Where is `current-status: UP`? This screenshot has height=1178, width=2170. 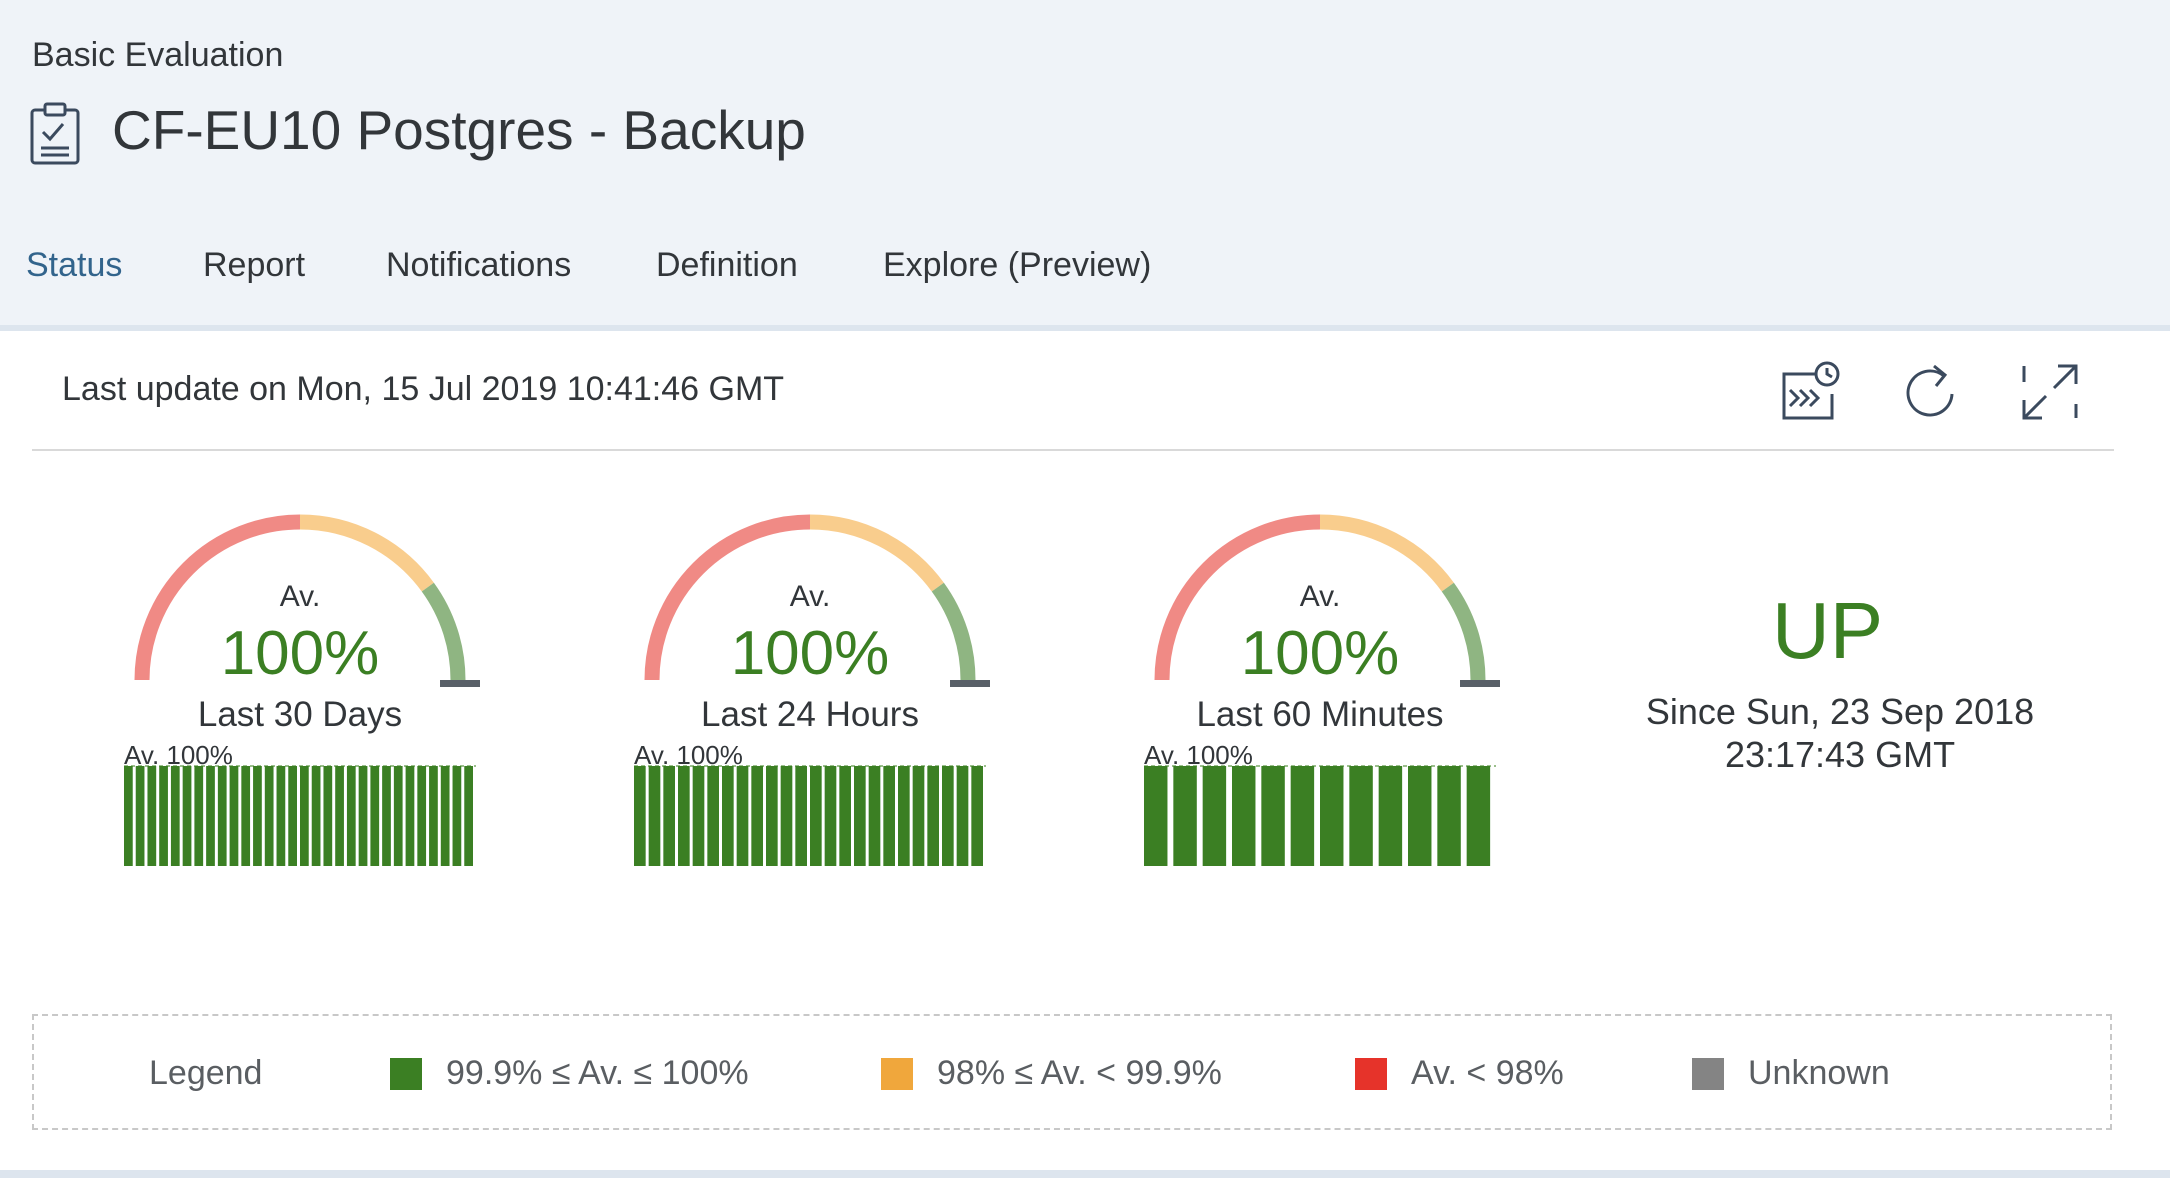
current-status: UP is located at coordinates (1828, 630).